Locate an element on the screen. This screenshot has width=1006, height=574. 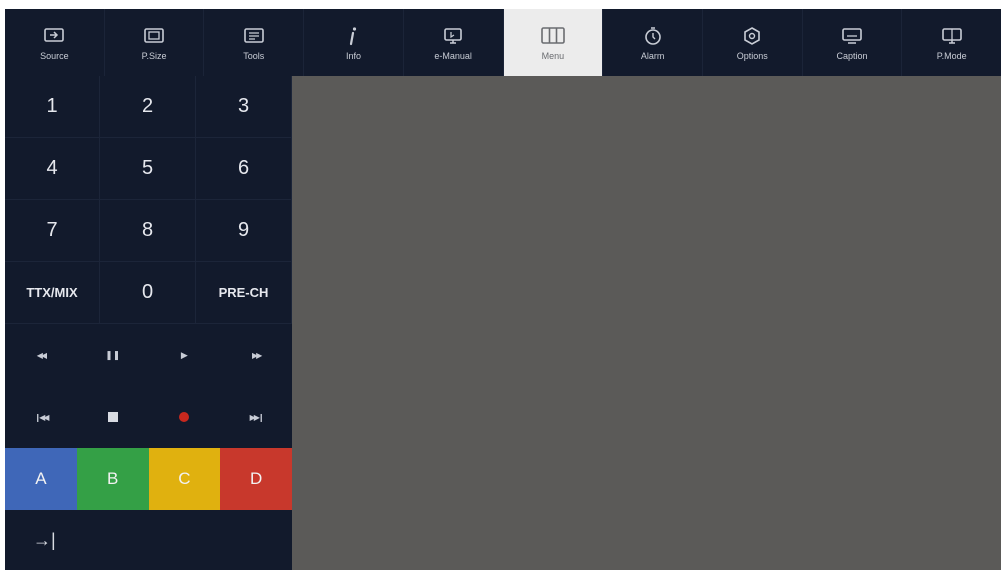
rewind-button: ◀◀ is located at coordinates (41, 355).